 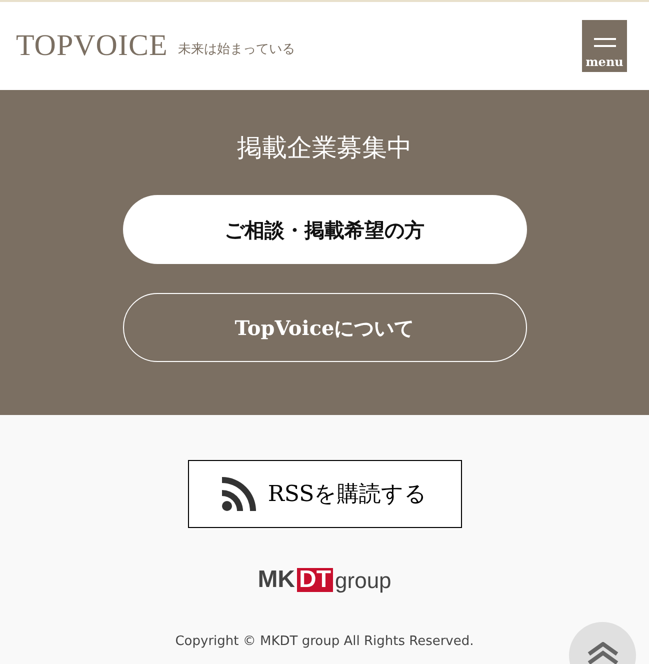 I want to click on tagline: 未来は始まっている, so click(x=236, y=49).